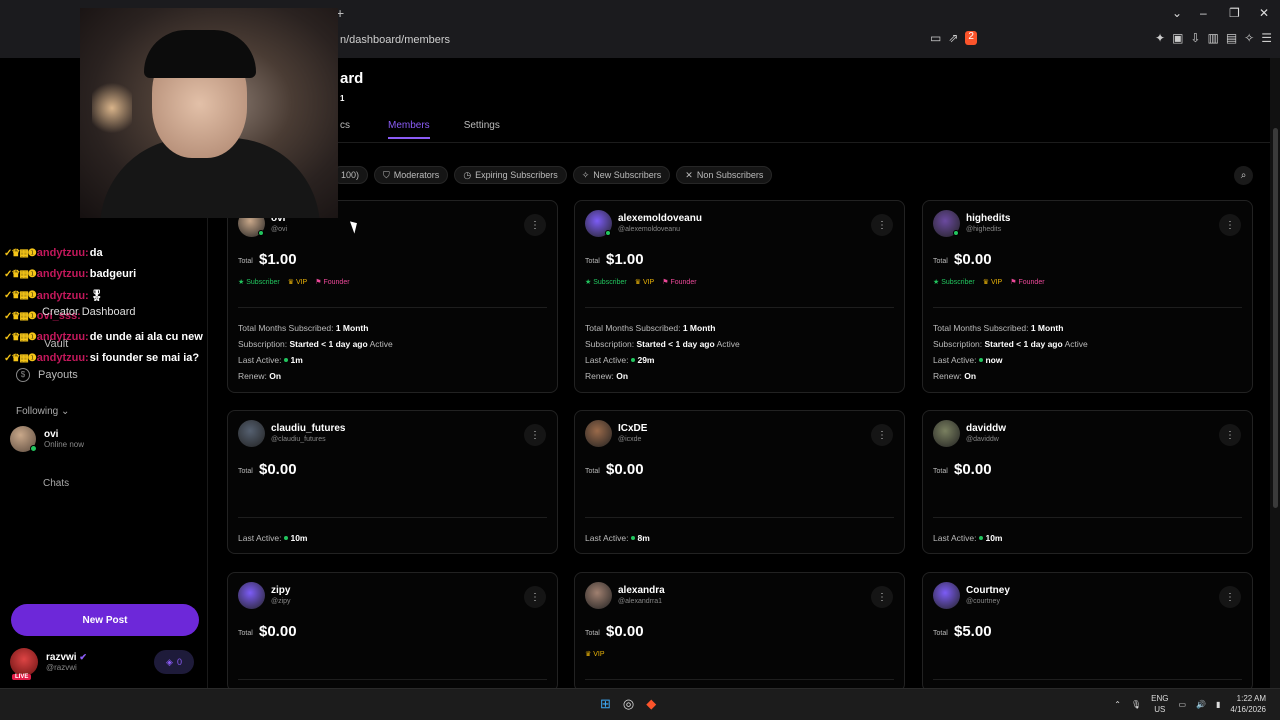  What do you see at coordinates (260, 538) in the screenshot?
I see `row-label: Last Active:` at bounding box center [260, 538].